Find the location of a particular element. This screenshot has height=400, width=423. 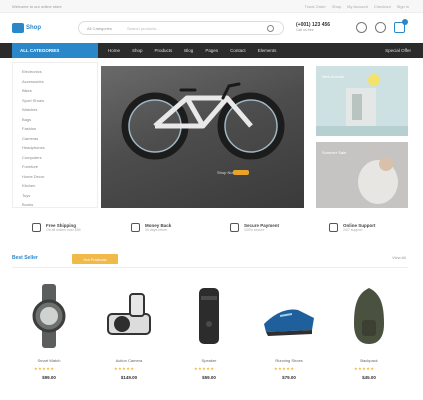

logo-mark is located at coordinates (18, 28).